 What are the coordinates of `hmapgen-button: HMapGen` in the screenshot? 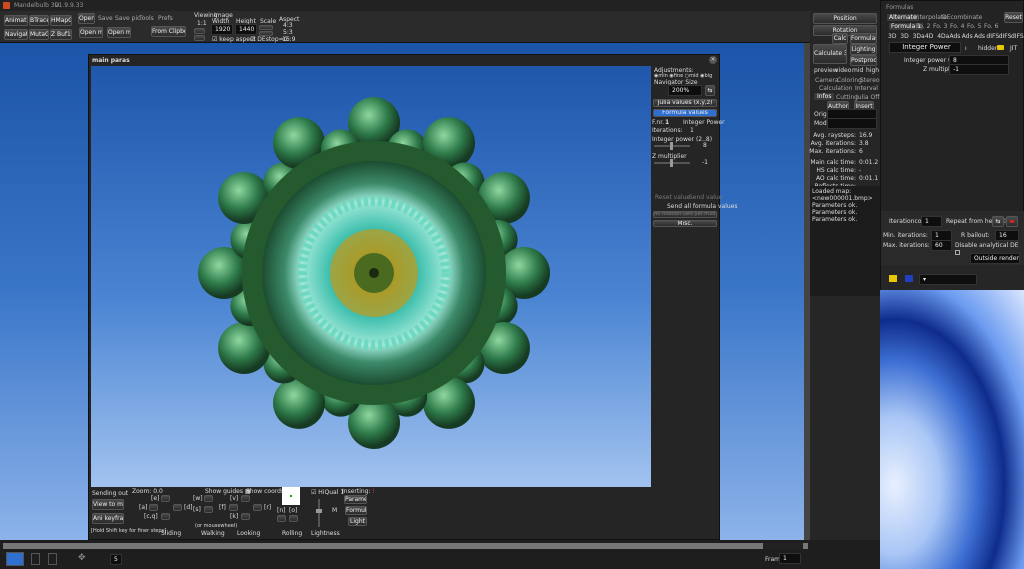 It's located at (61, 20).